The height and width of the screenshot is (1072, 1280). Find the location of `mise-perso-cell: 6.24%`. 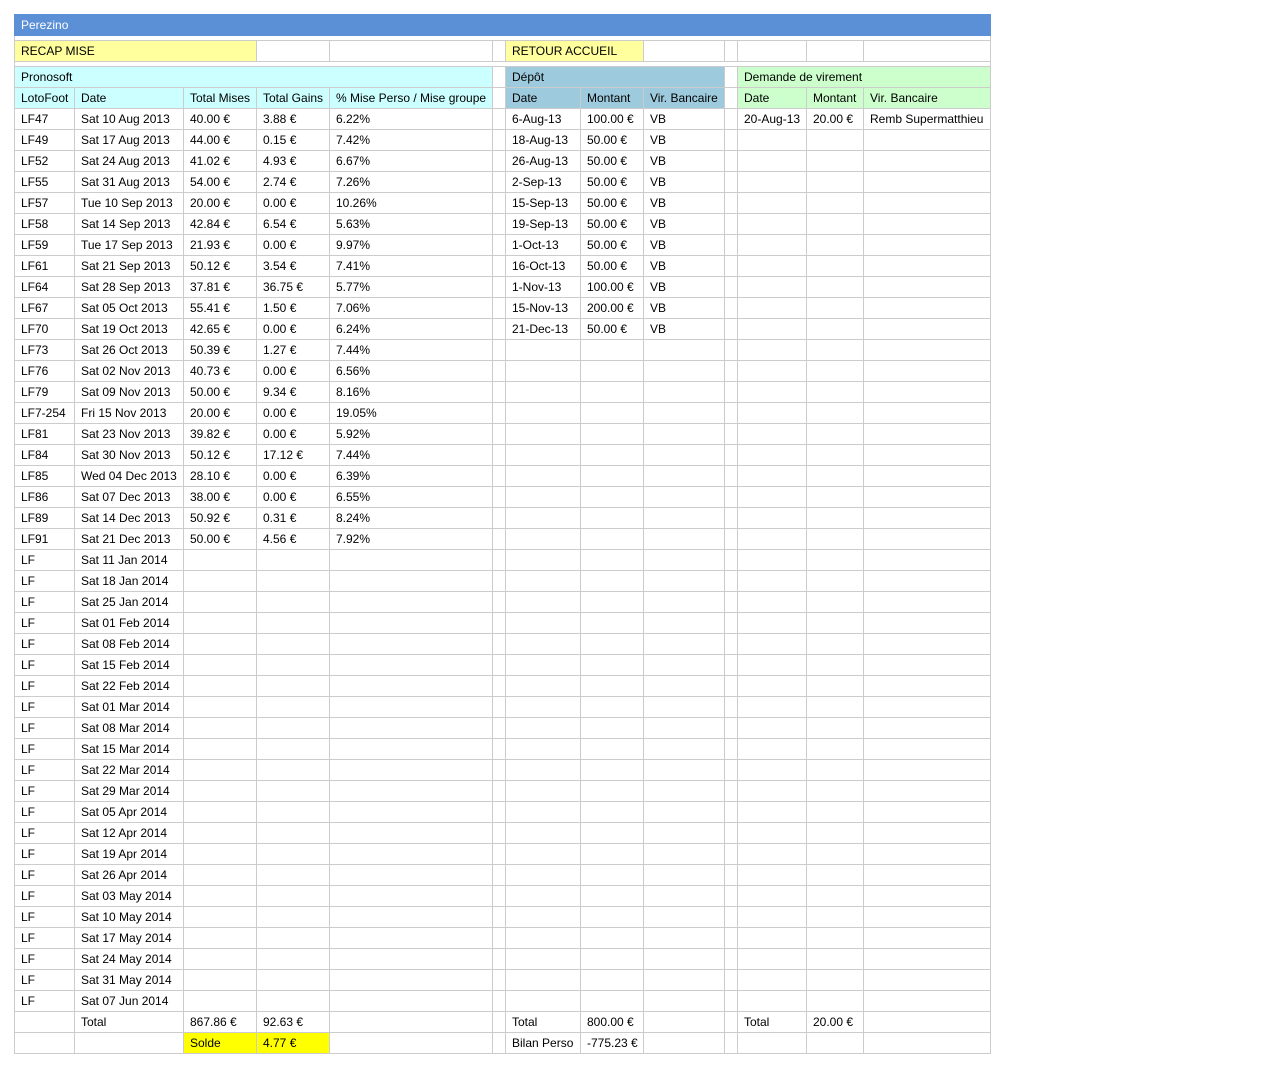

mise-perso-cell: 6.24% is located at coordinates (411, 329).